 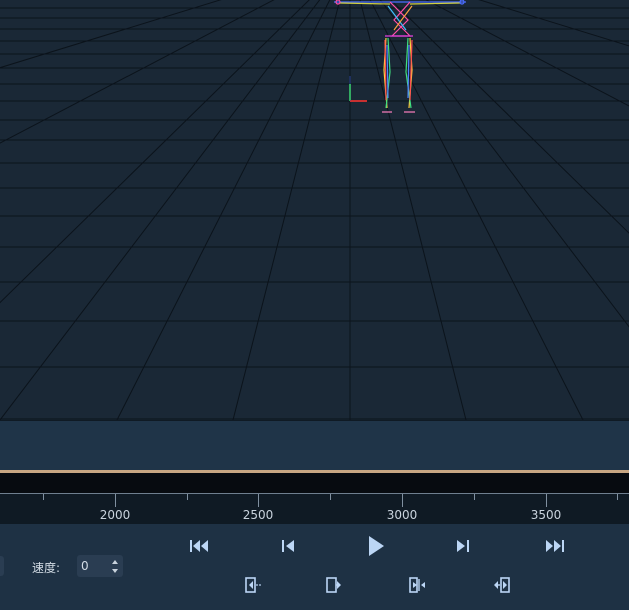 I want to click on ruler-label: 3500, so click(x=546, y=515).